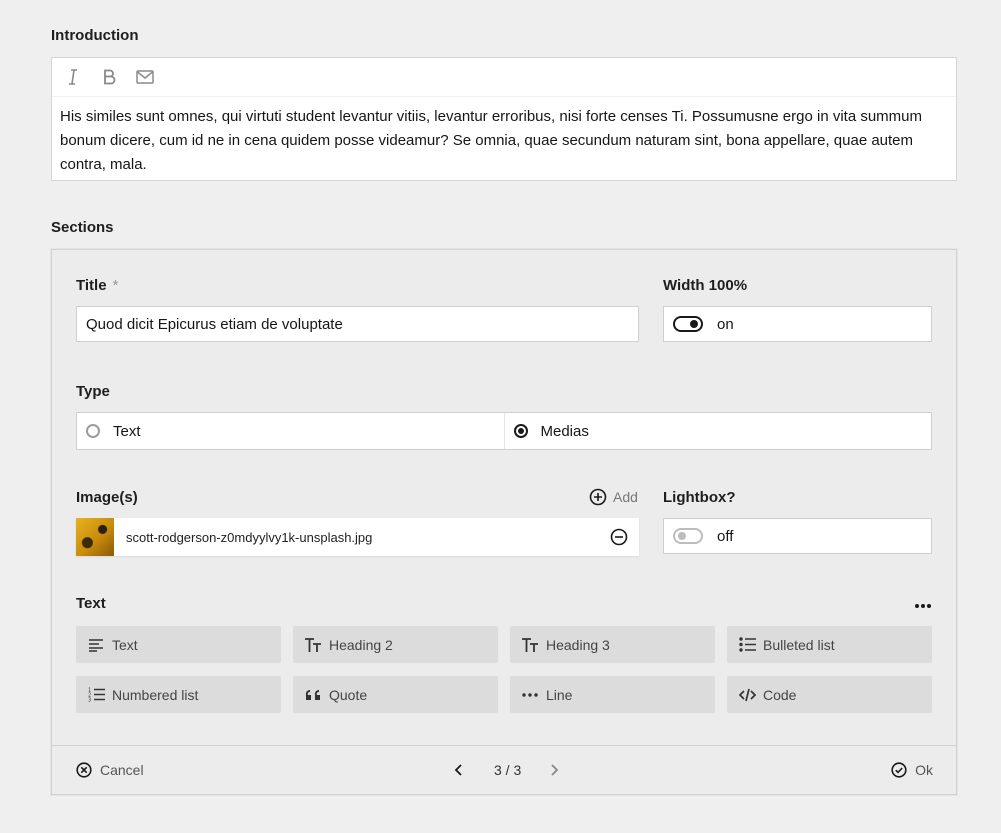  I want to click on remove-icon, so click(619, 537).